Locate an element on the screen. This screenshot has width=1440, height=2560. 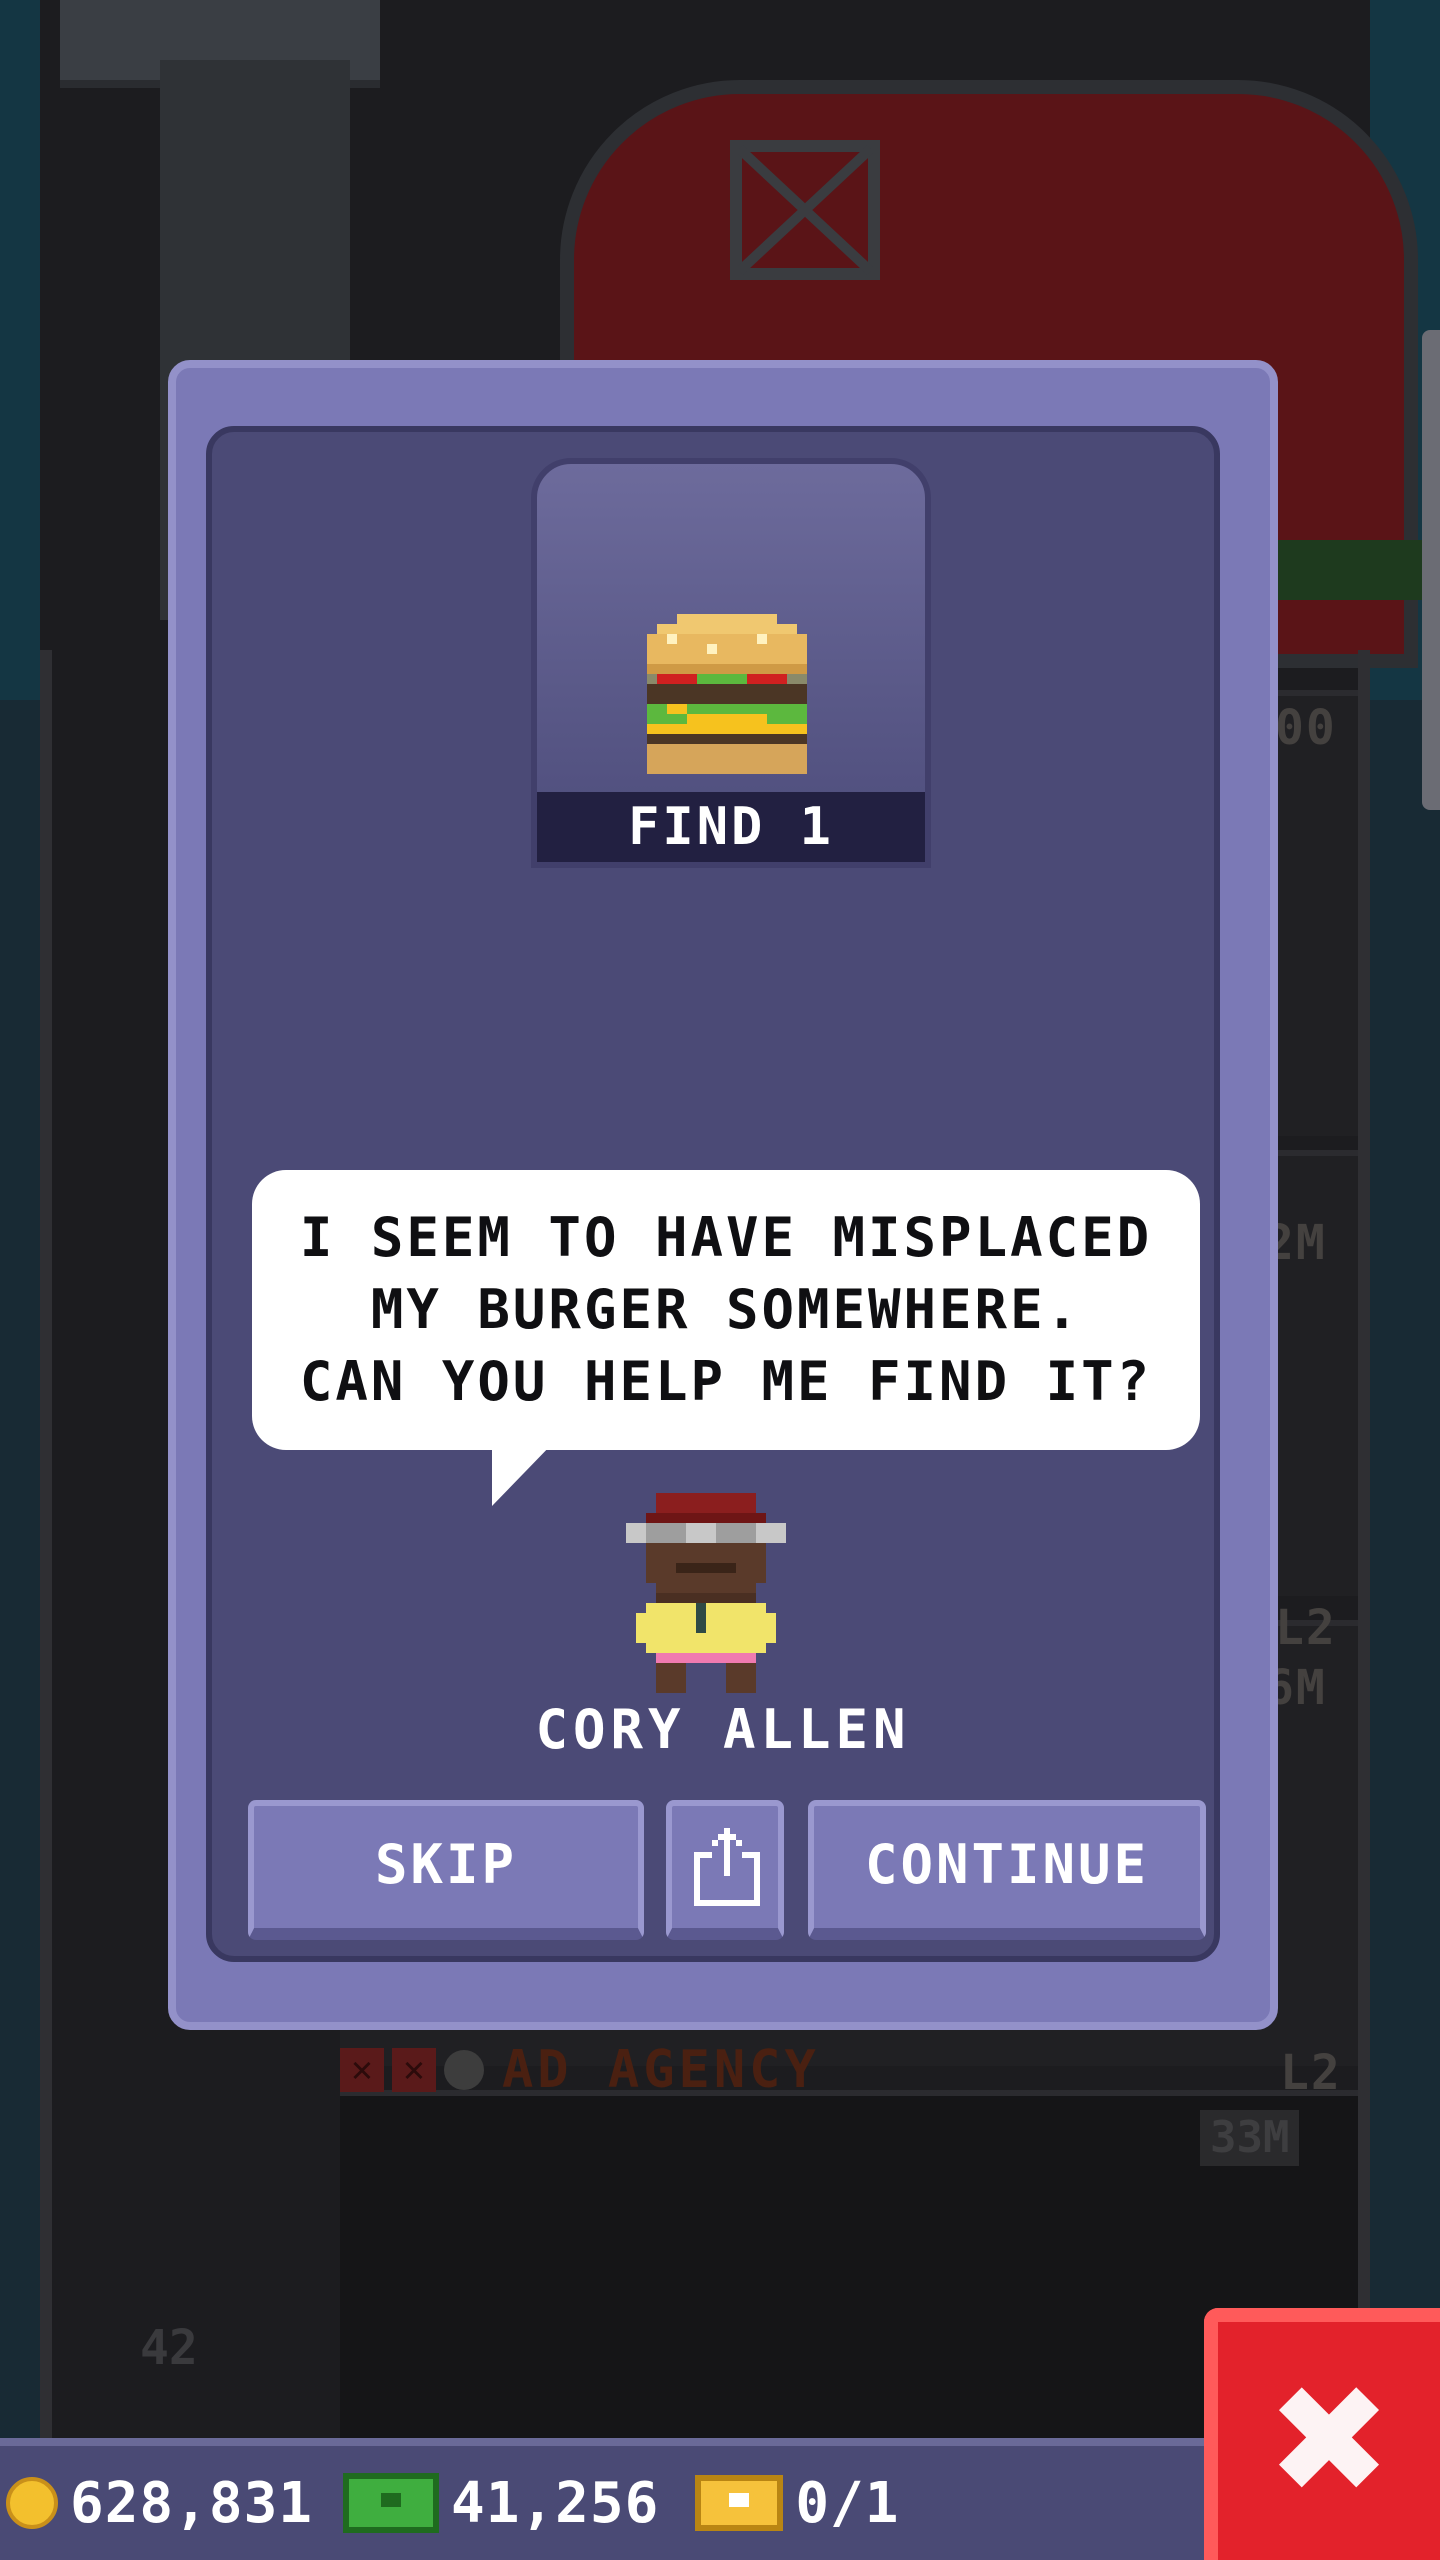
share-icon is located at coordinates (727, 1867).